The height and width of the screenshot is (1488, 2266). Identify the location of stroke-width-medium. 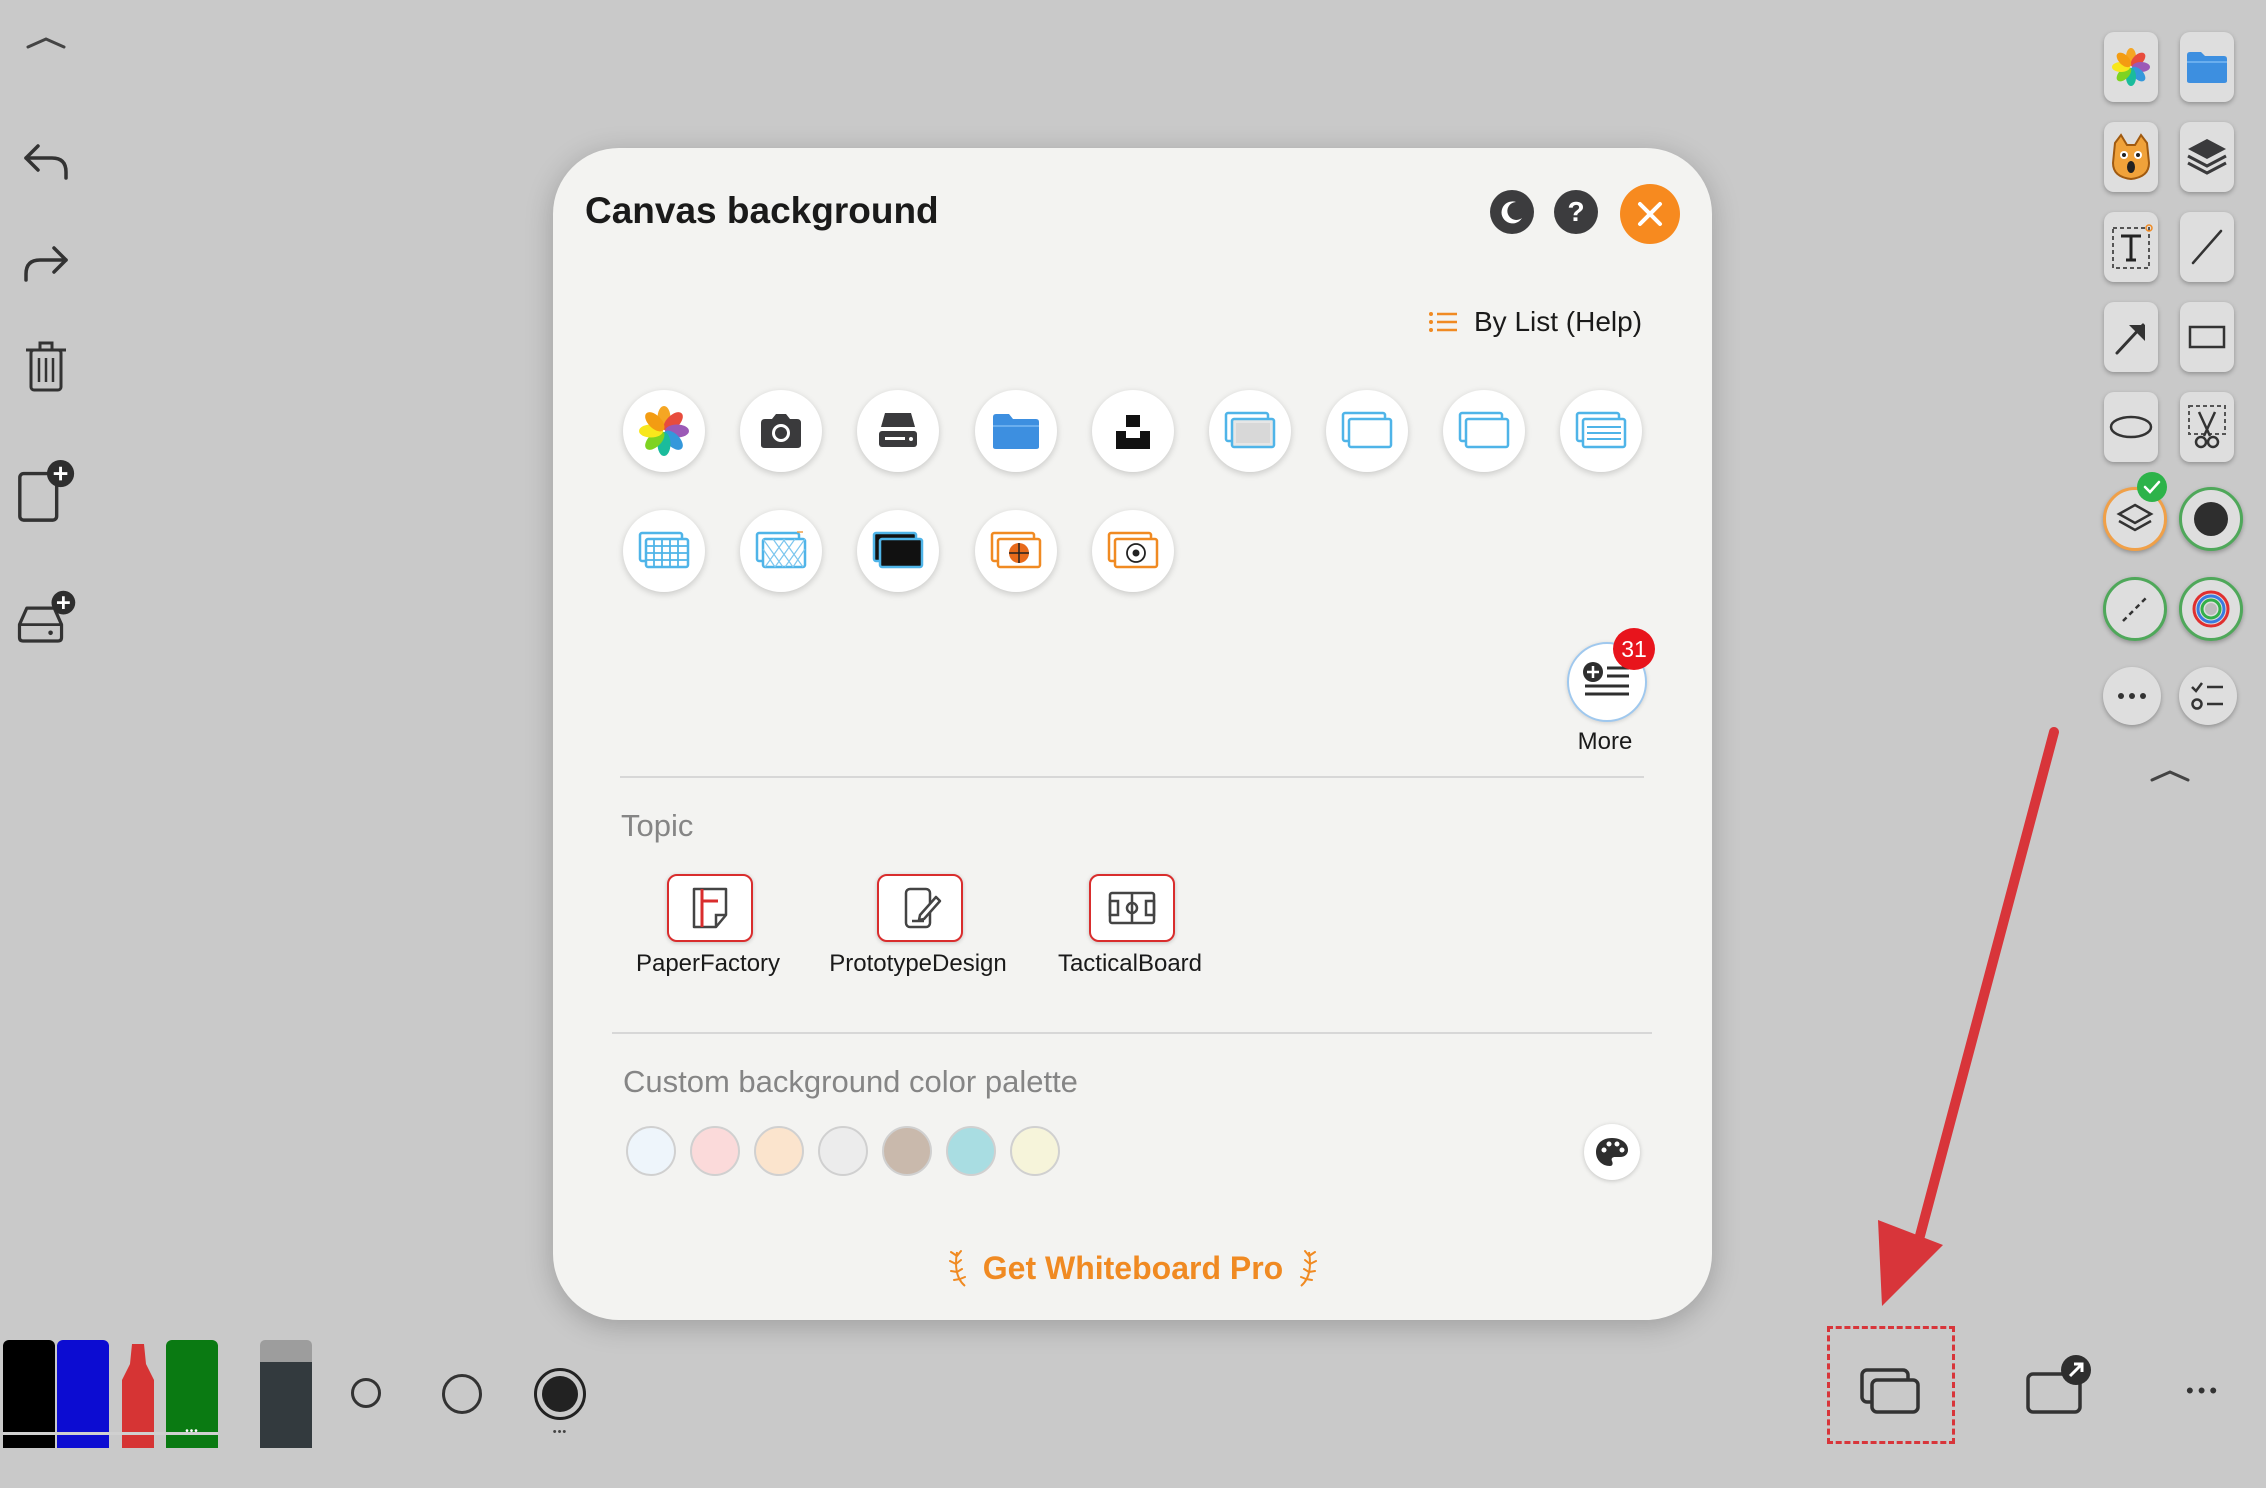
(462, 1394).